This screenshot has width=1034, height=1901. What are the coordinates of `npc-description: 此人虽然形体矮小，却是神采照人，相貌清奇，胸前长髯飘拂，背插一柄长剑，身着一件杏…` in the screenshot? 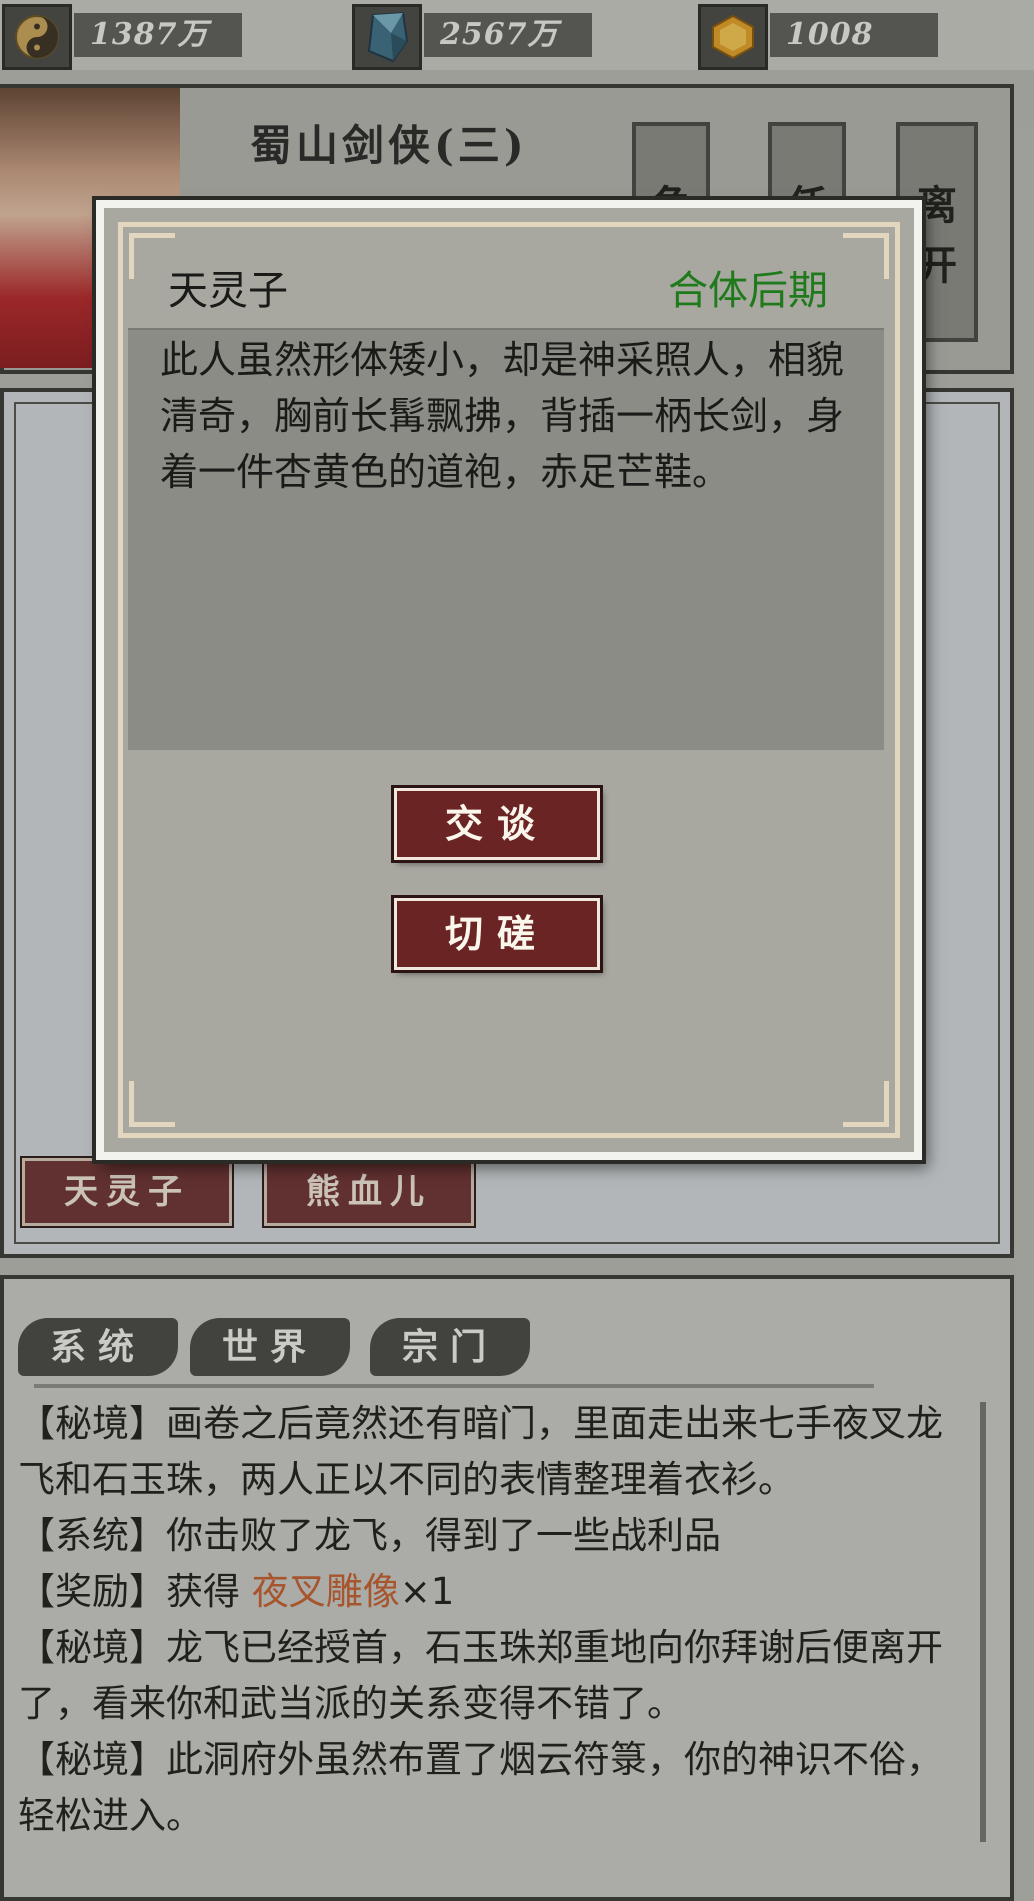 It's located at (502, 416).